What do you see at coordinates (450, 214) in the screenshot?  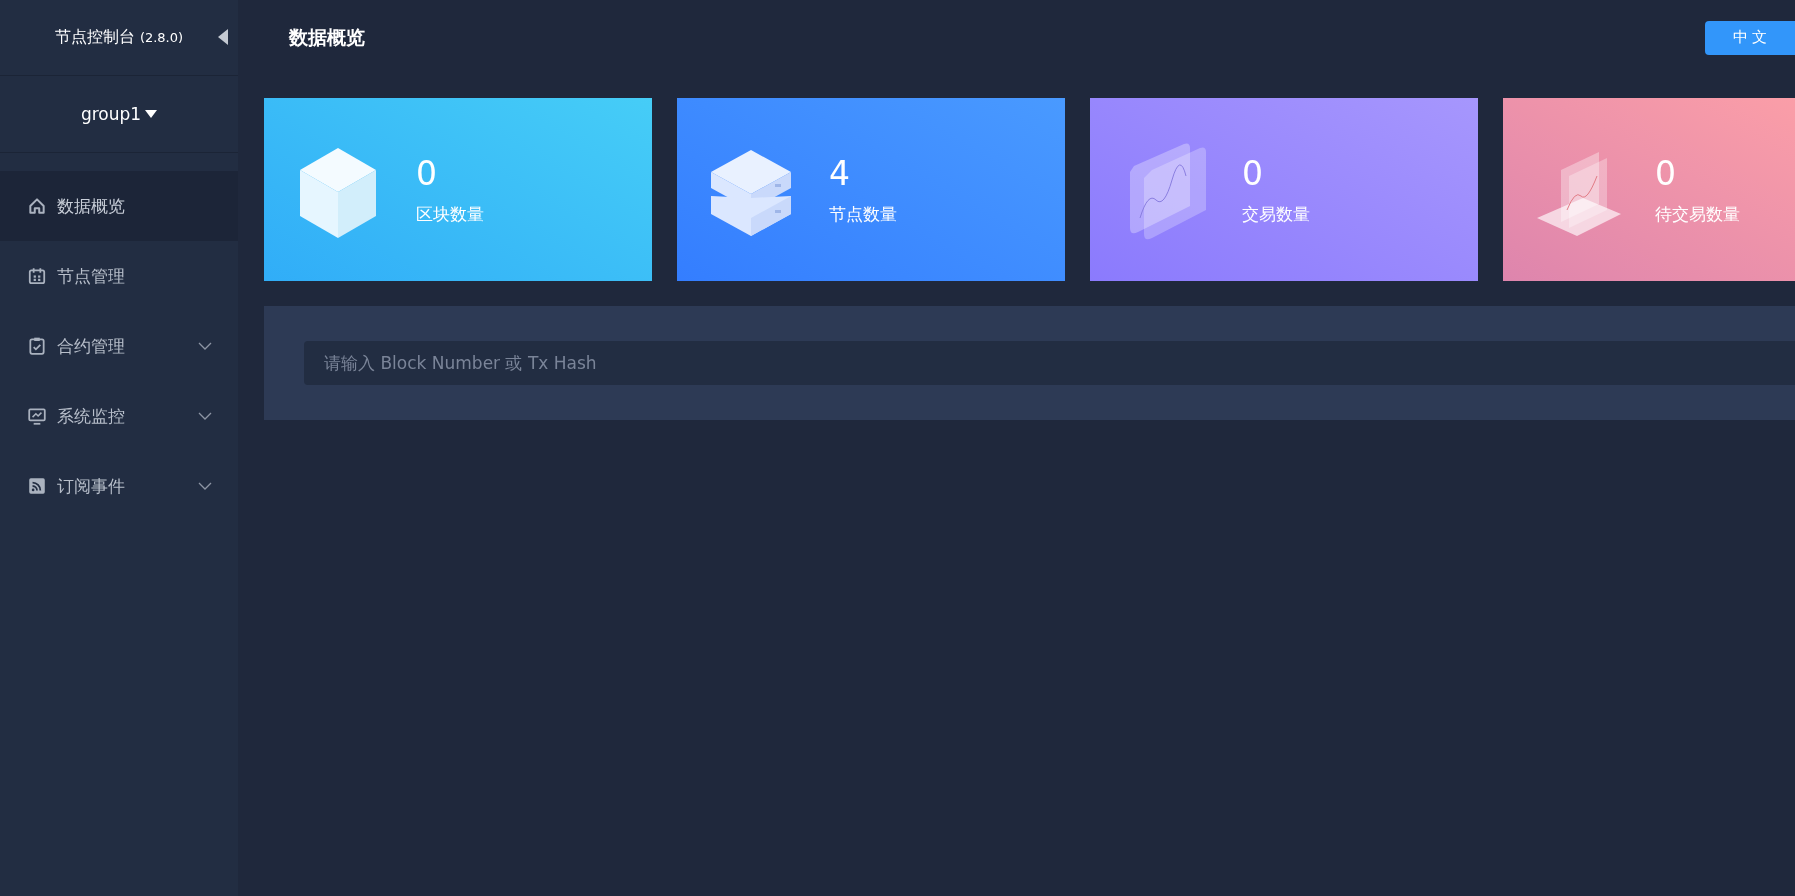 I see `stat-label: 区块数量` at bounding box center [450, 214].